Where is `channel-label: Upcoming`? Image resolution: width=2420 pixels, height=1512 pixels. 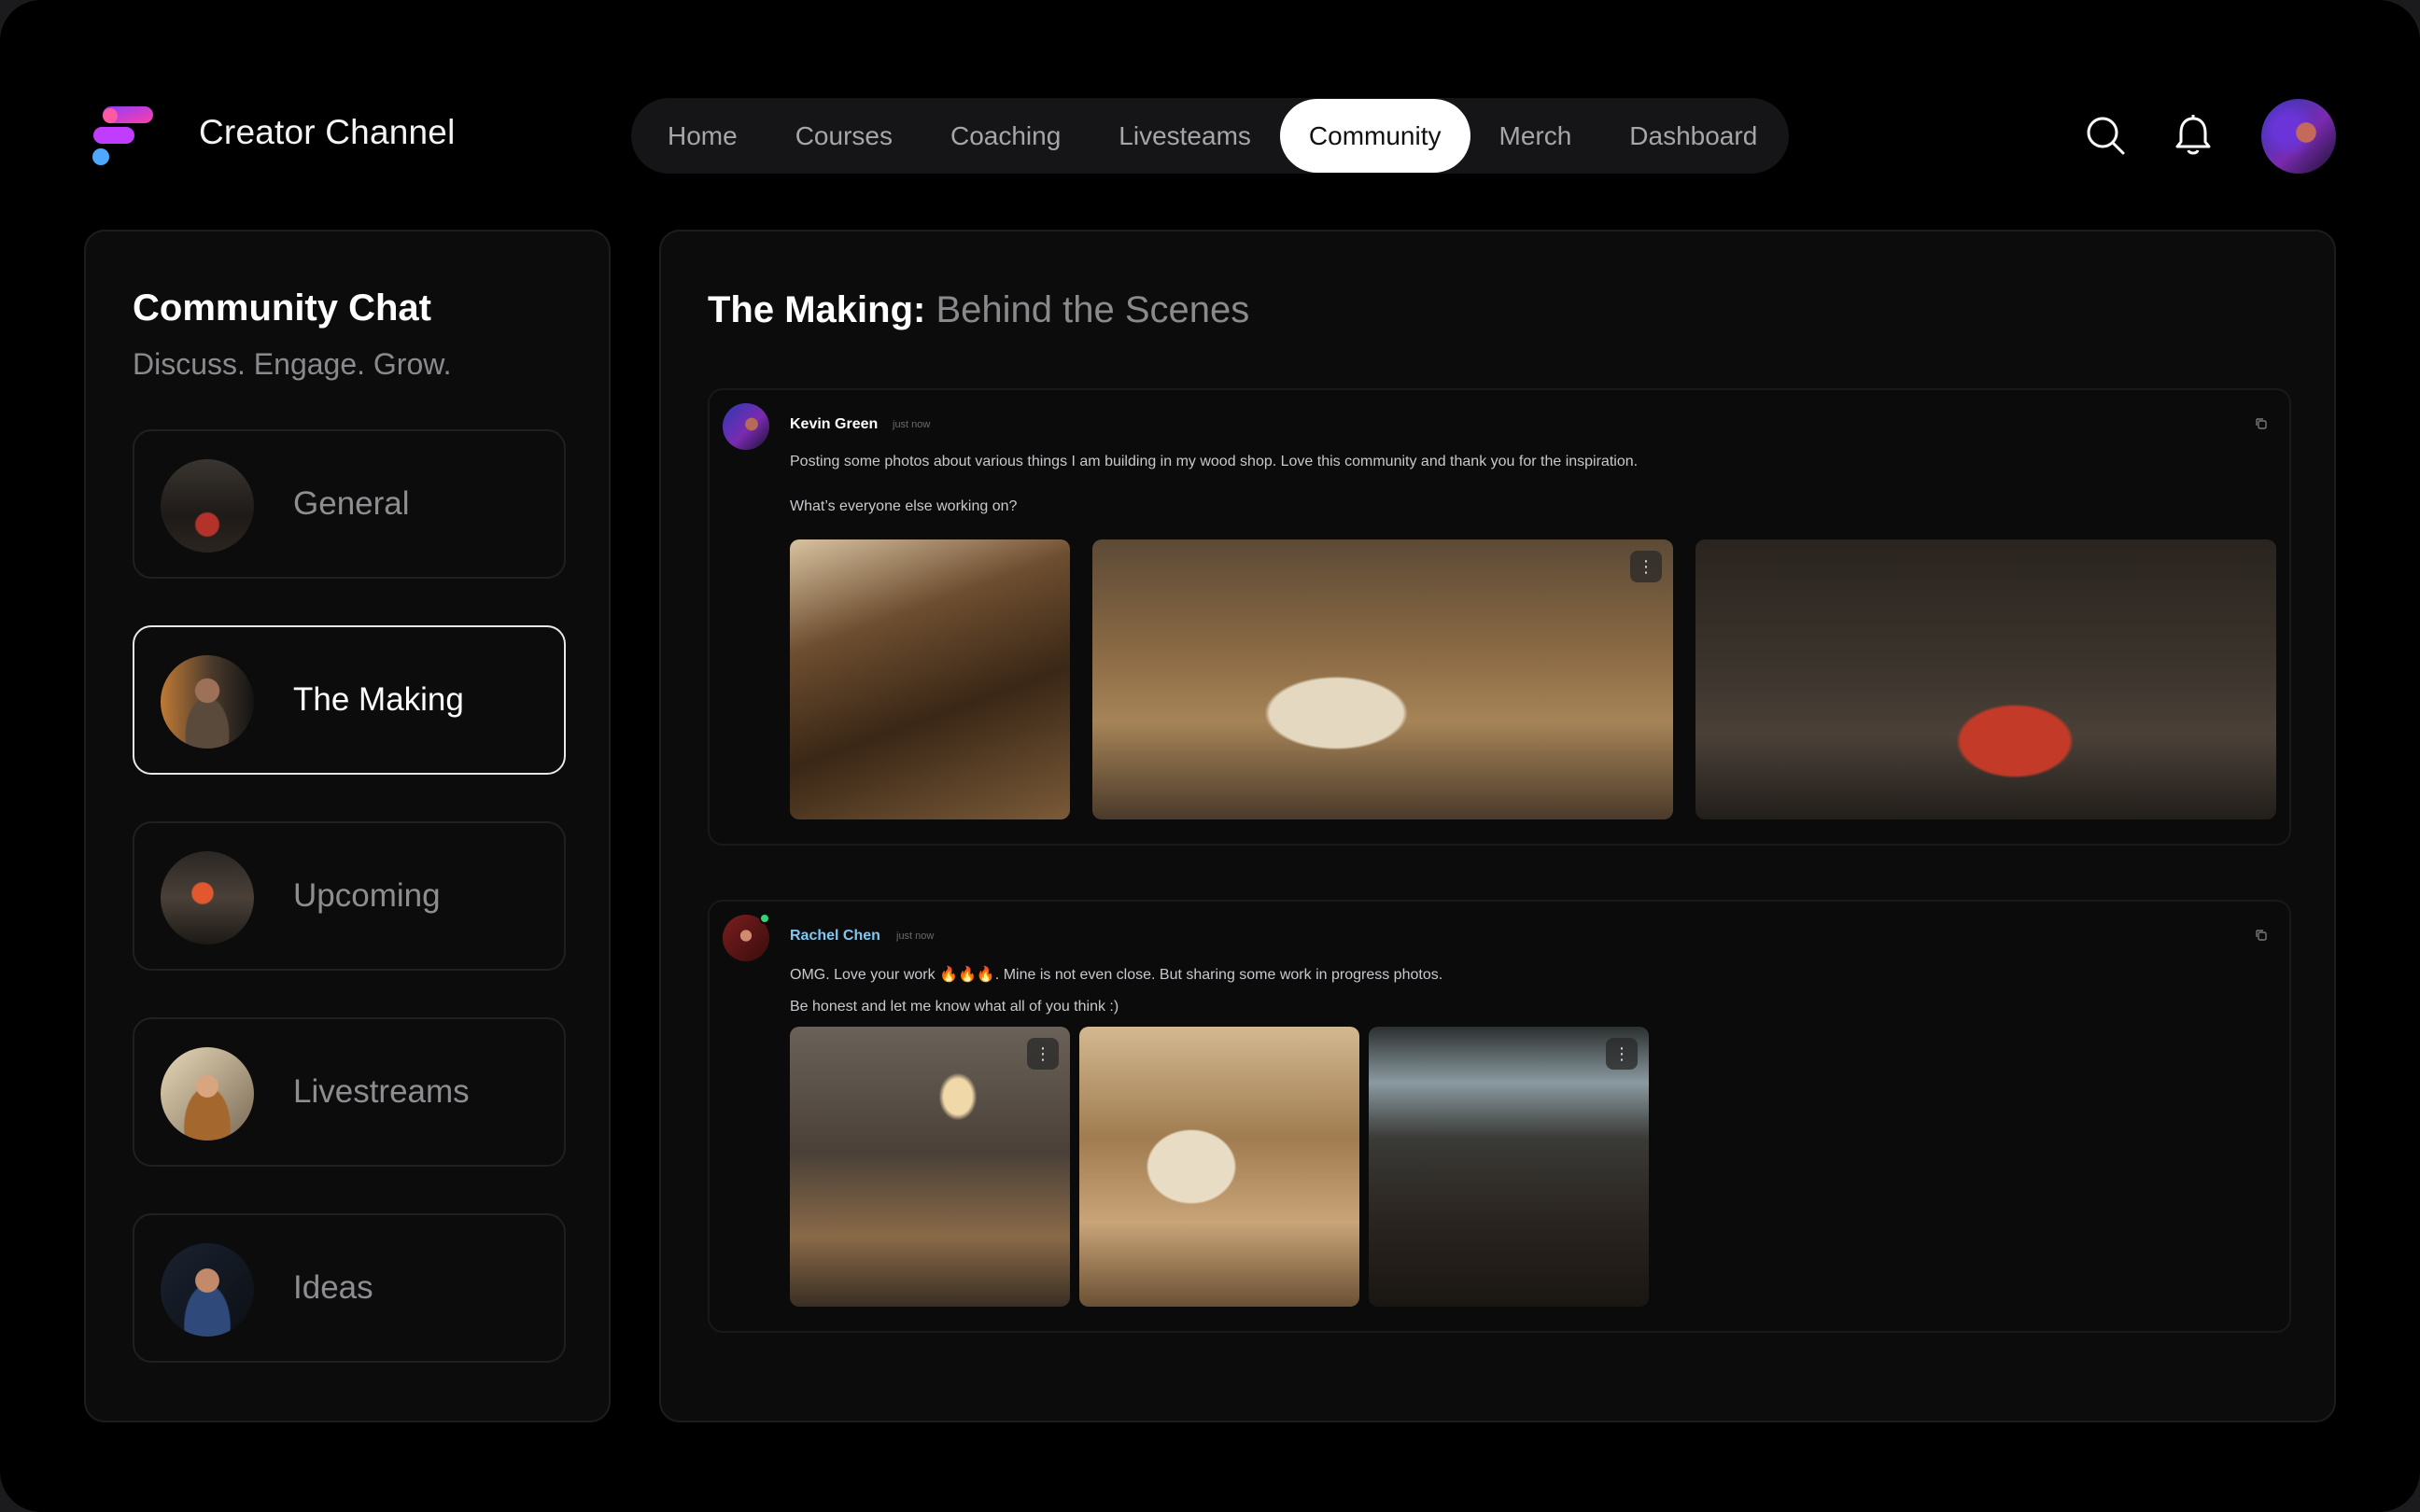
channel-label: Upcoming is located at coordinates (367, 895).